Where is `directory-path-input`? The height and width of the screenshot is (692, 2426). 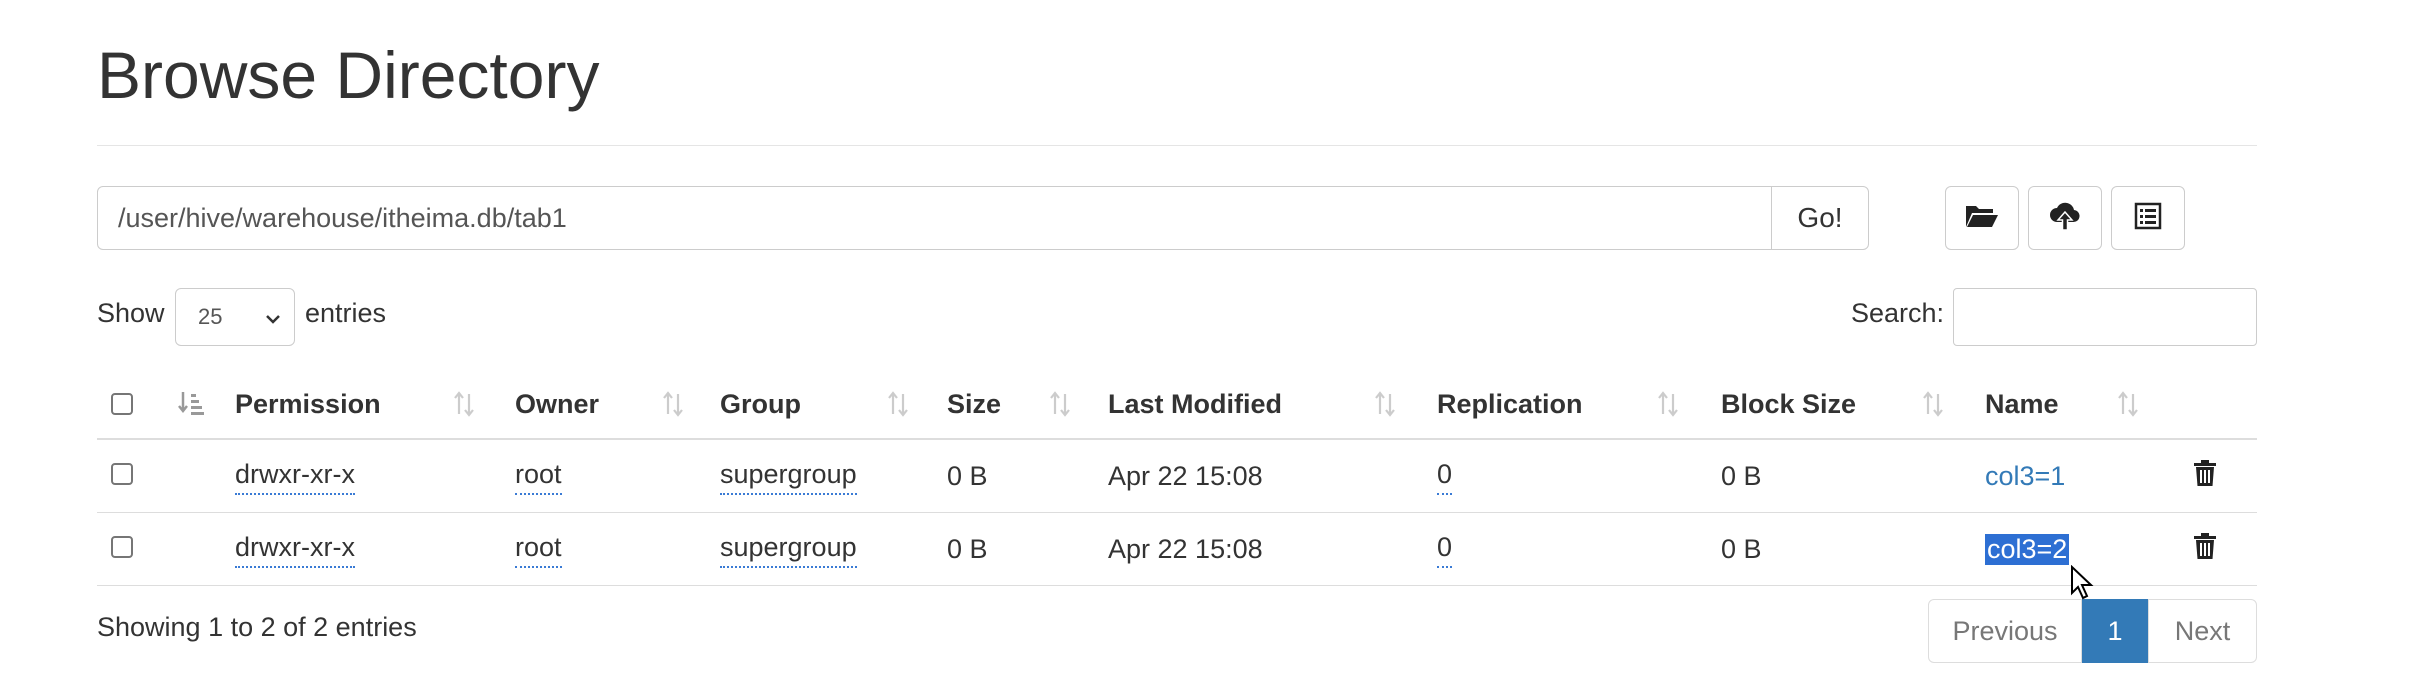
directory-path-input is located at coordinates (934, 218).